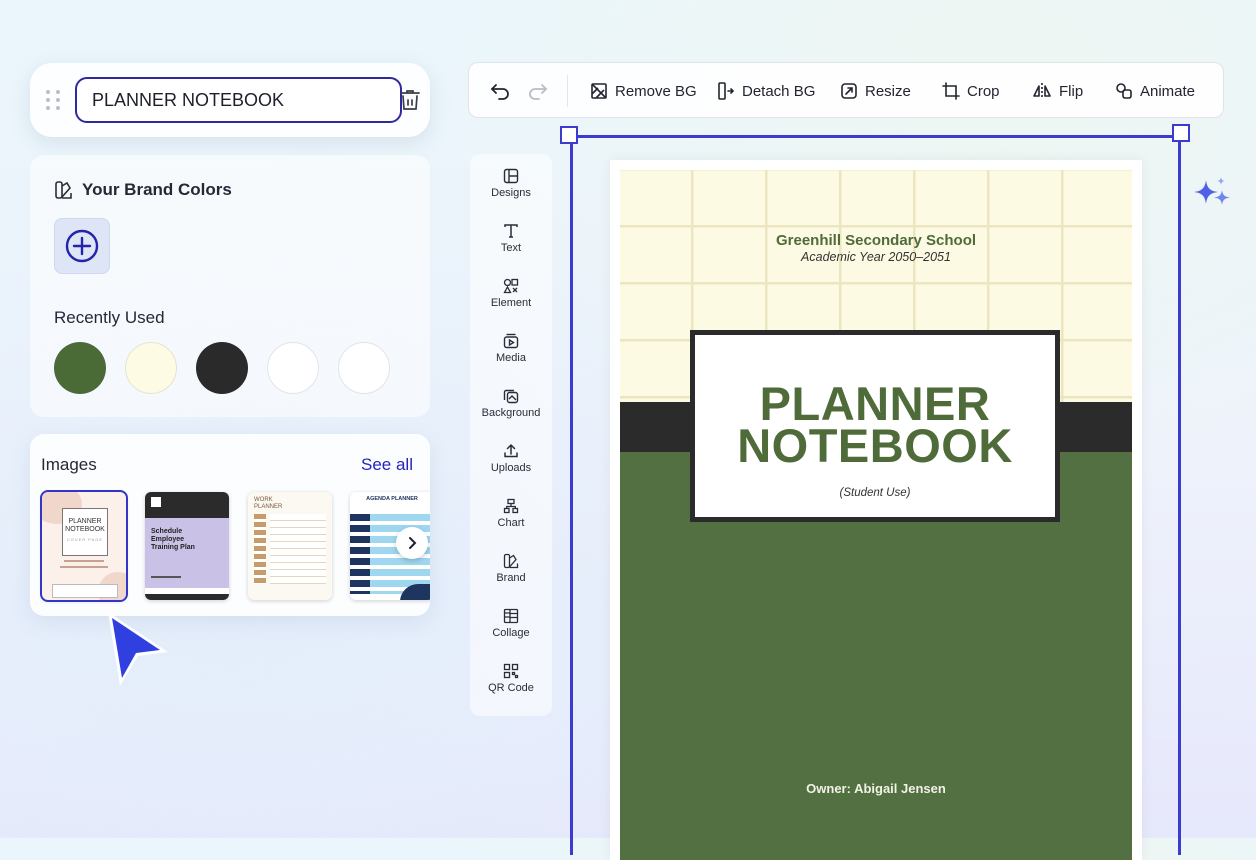  What do you see at coordinates (85, 525) in the screenshot?
I see `thumb1-title: PLANNER NOTEBOOK` at bounding box center [85, 525].